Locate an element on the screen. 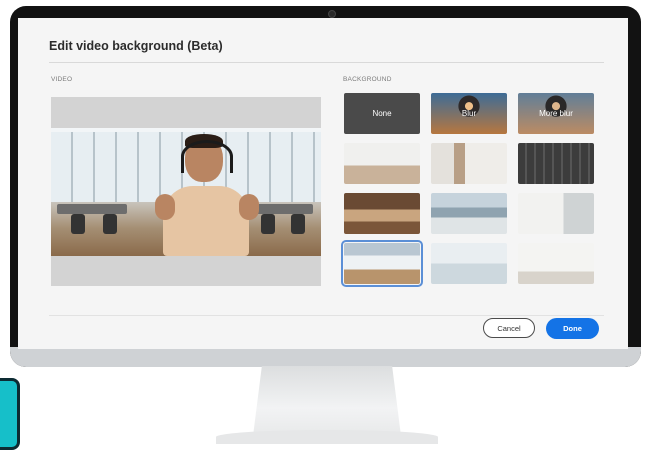  monitor-stand-base is located at coordinates (327, 437).